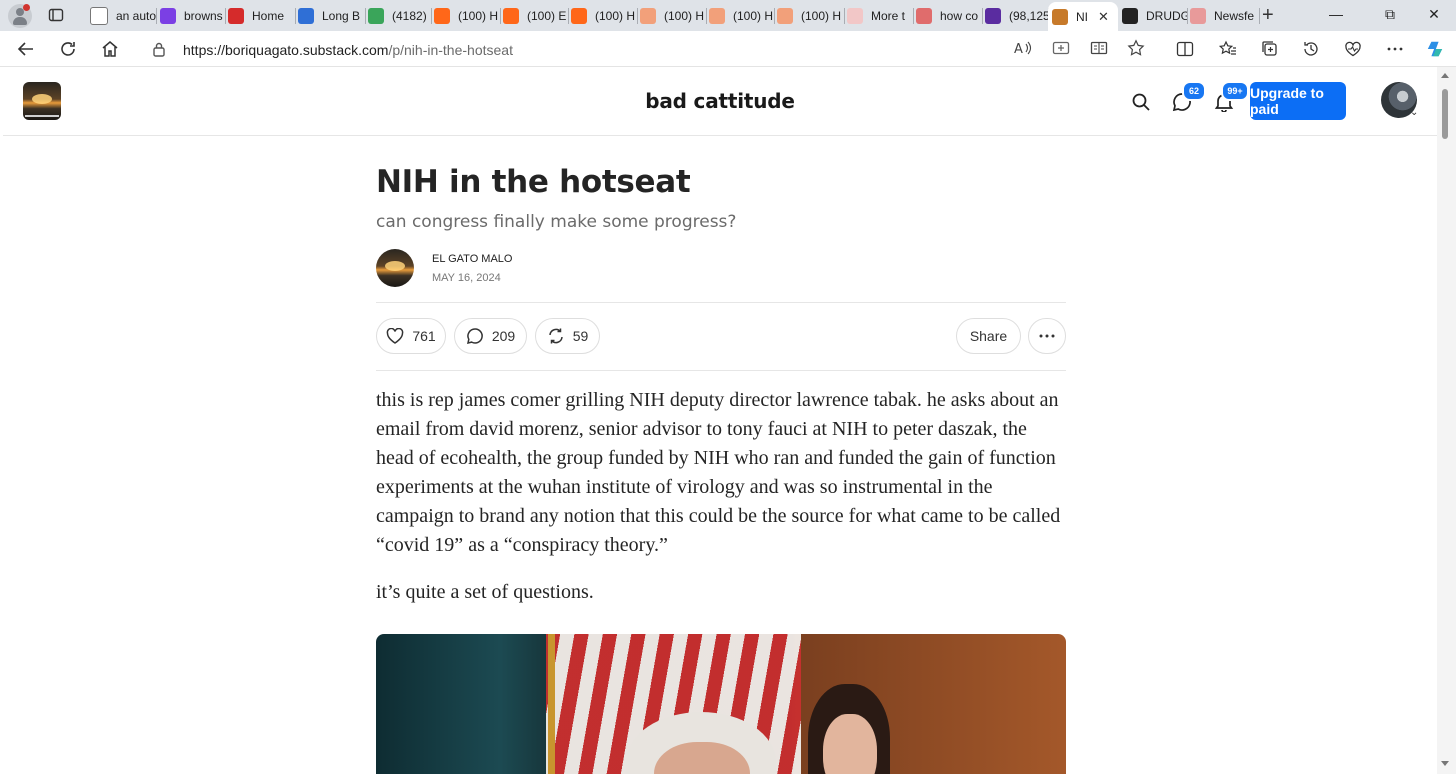 This screenshot has height=774, width=1456. I want to click on scrollbar, so click(1446, 420).